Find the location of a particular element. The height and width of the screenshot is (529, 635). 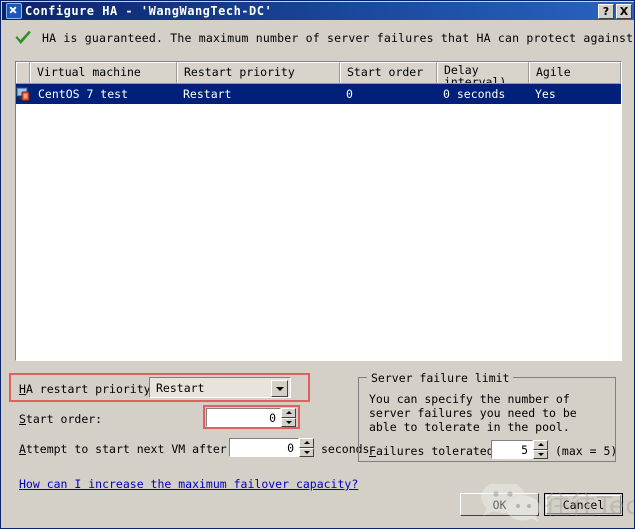

start-order-label-rest: tart order: is located at coordinates (64, 419).